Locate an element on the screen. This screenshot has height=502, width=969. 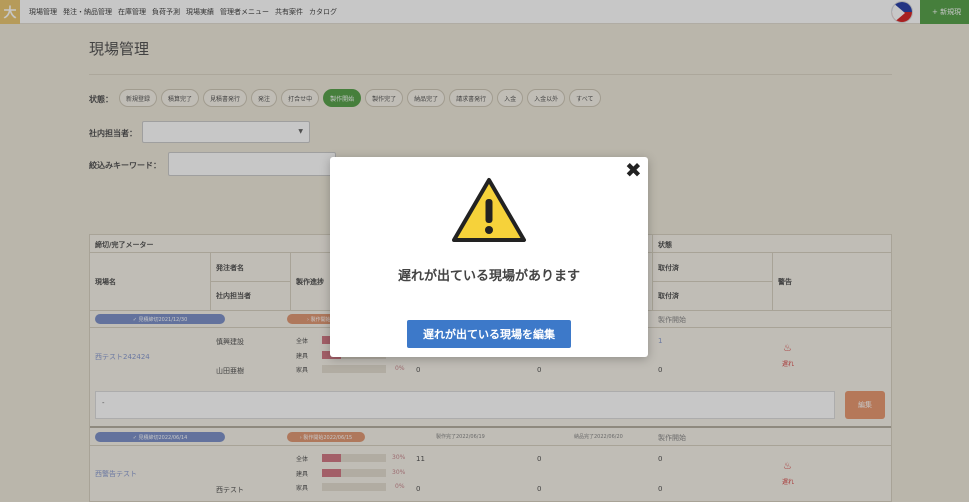
delay-alert-modal: ✖ 遅れが出ている現場があります 遅れが出ている現場を編集 is located at coordinates (489, 257).